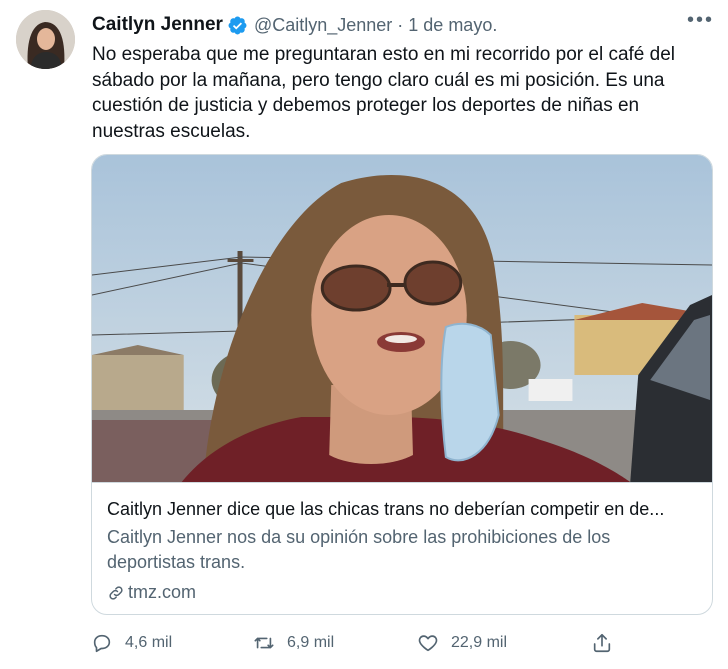  Describe the element at coordinates (149, 642) in the screenshot. I see `reply-count: 4,6 mil` at that location.